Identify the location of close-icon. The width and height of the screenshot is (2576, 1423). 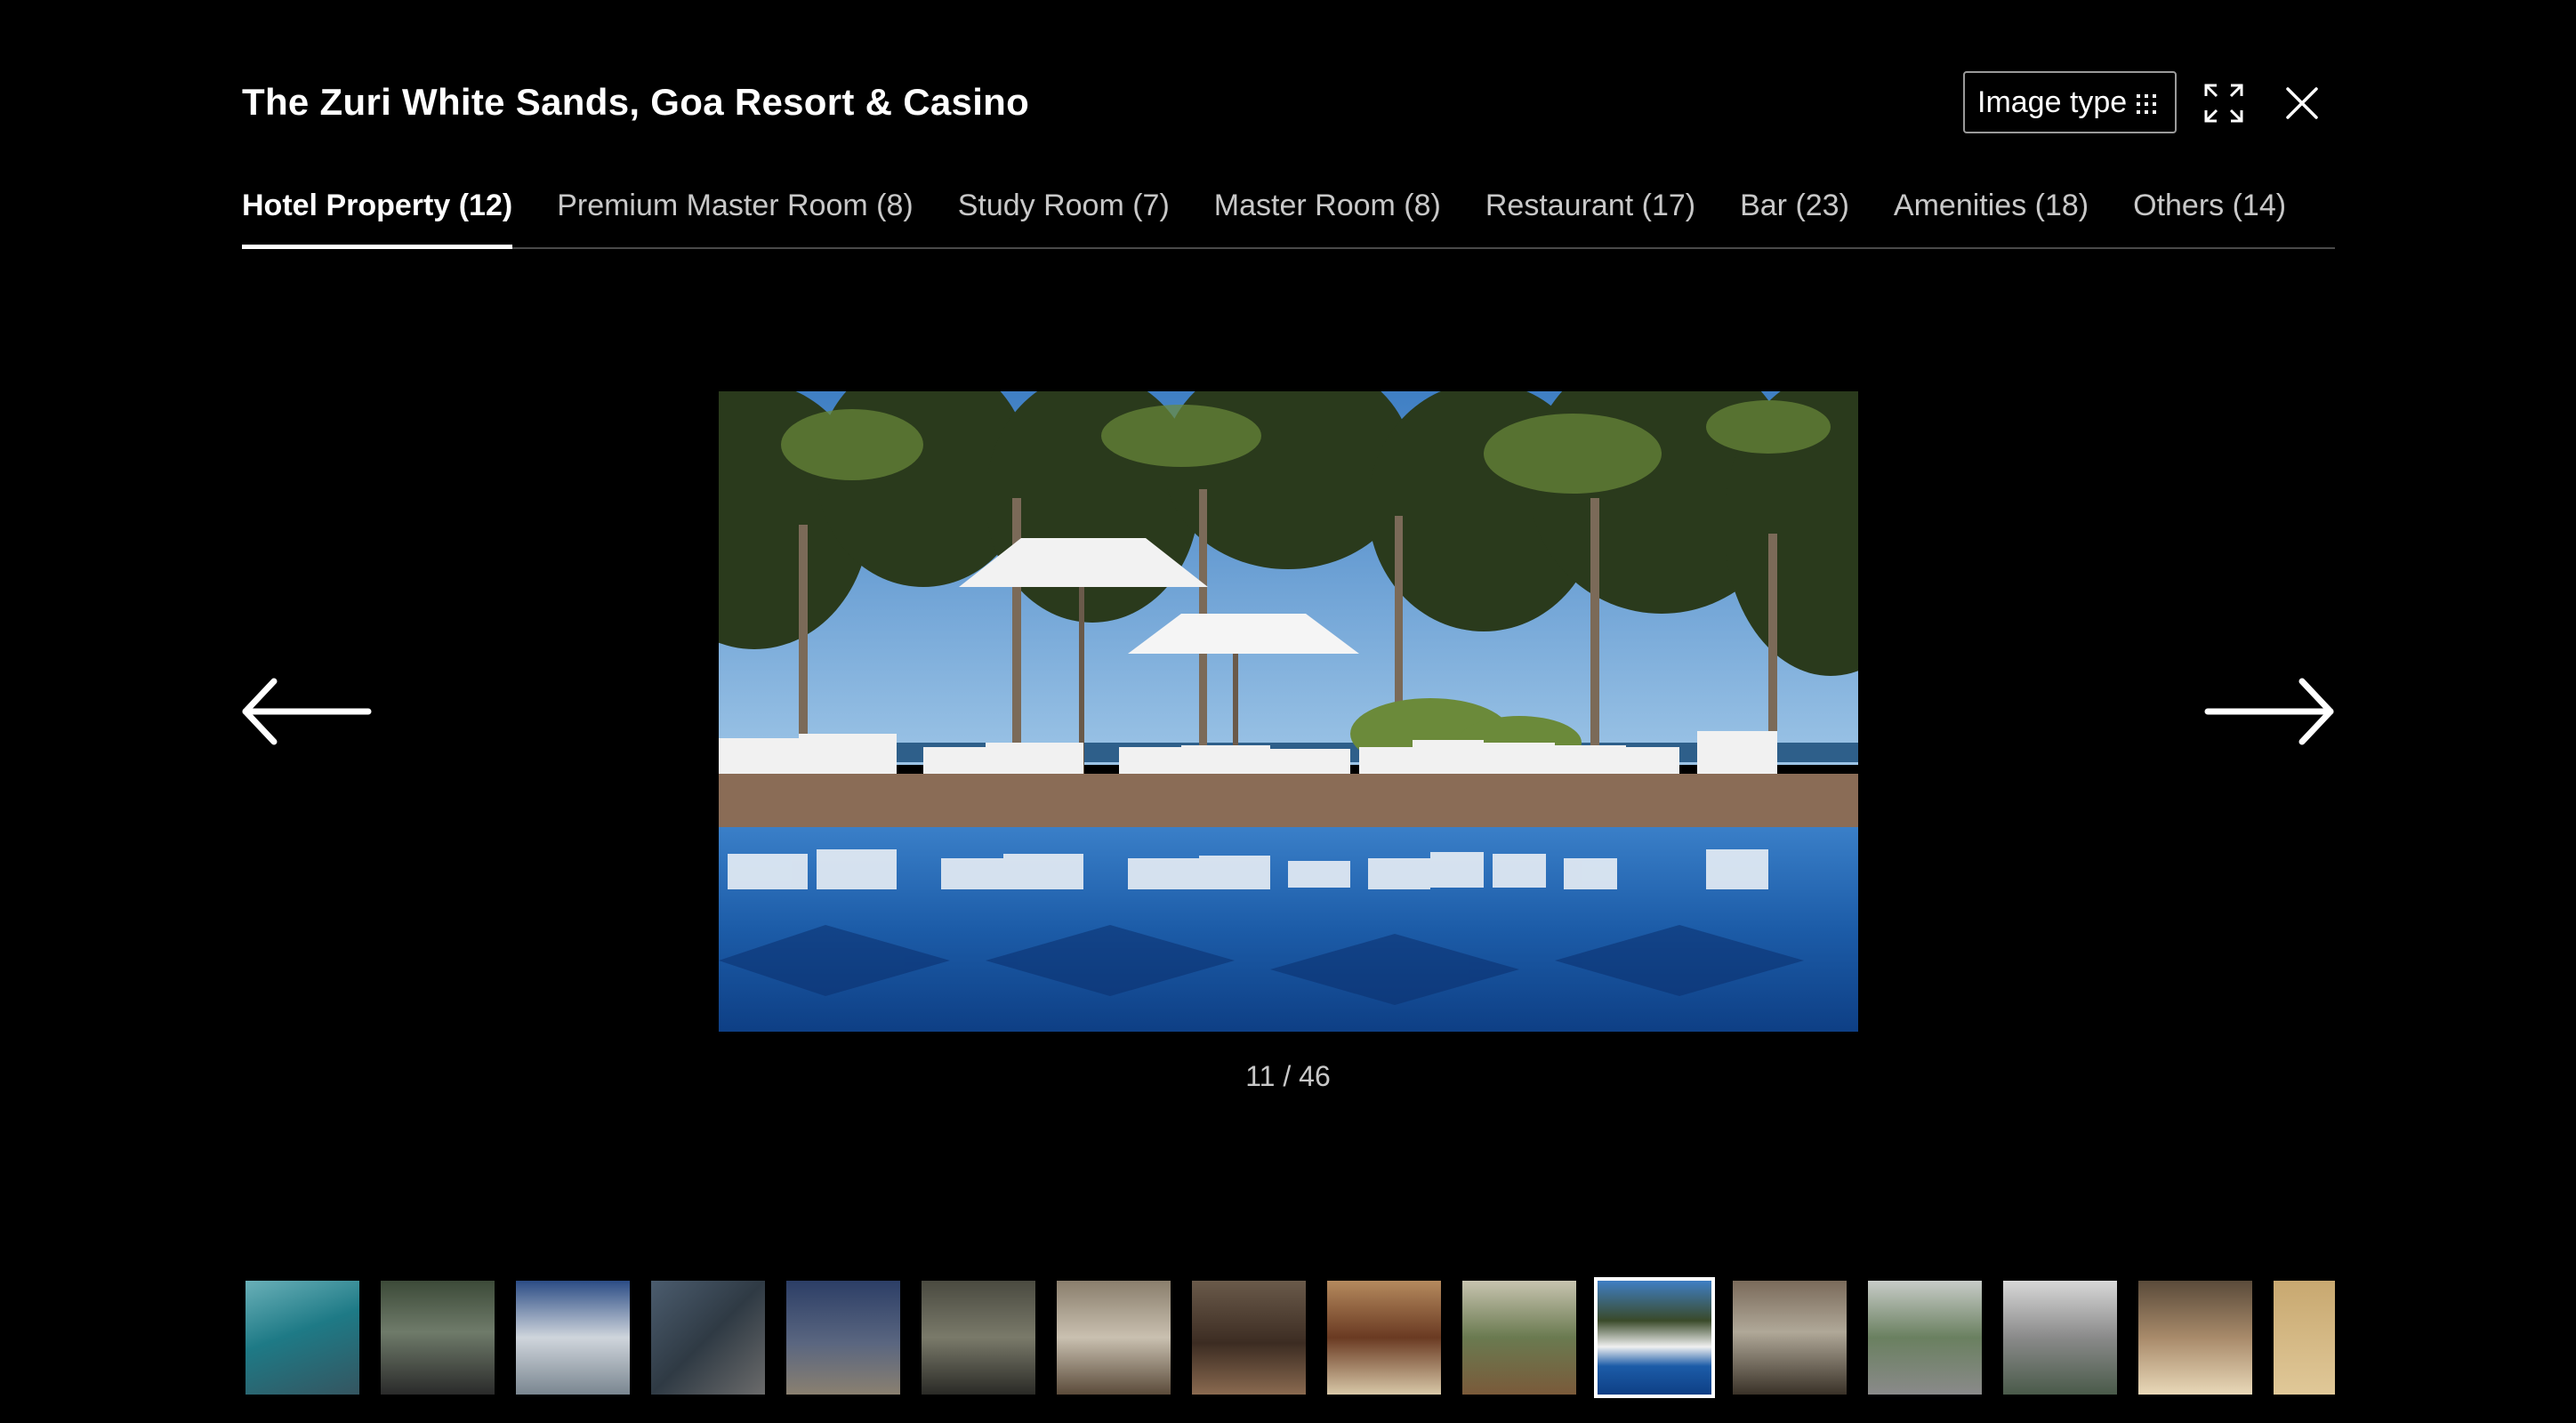
(2302, 103).